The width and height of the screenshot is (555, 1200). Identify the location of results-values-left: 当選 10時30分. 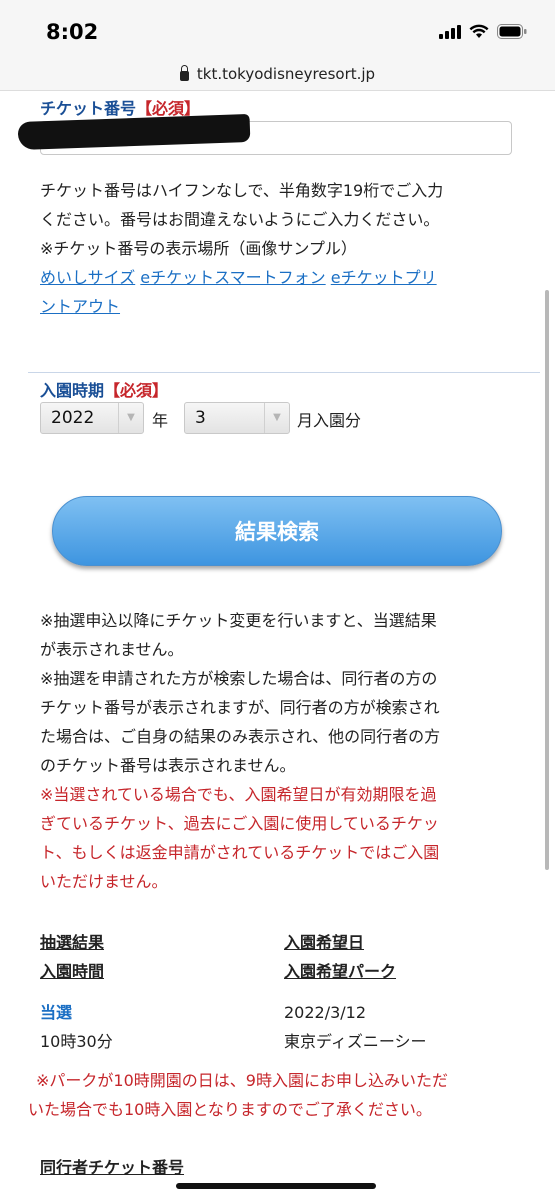
(76, 1027).